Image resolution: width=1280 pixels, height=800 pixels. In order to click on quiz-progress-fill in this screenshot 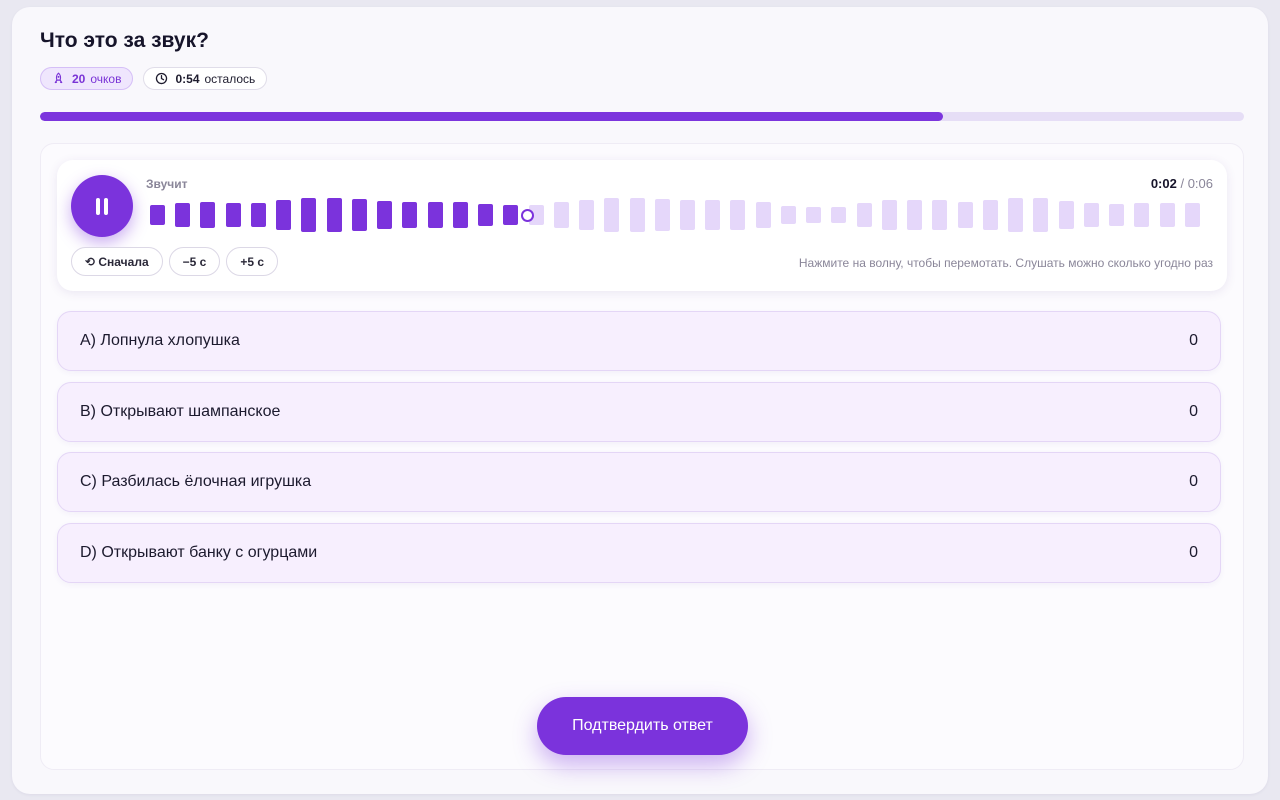, I will do `click(491, 116)`.